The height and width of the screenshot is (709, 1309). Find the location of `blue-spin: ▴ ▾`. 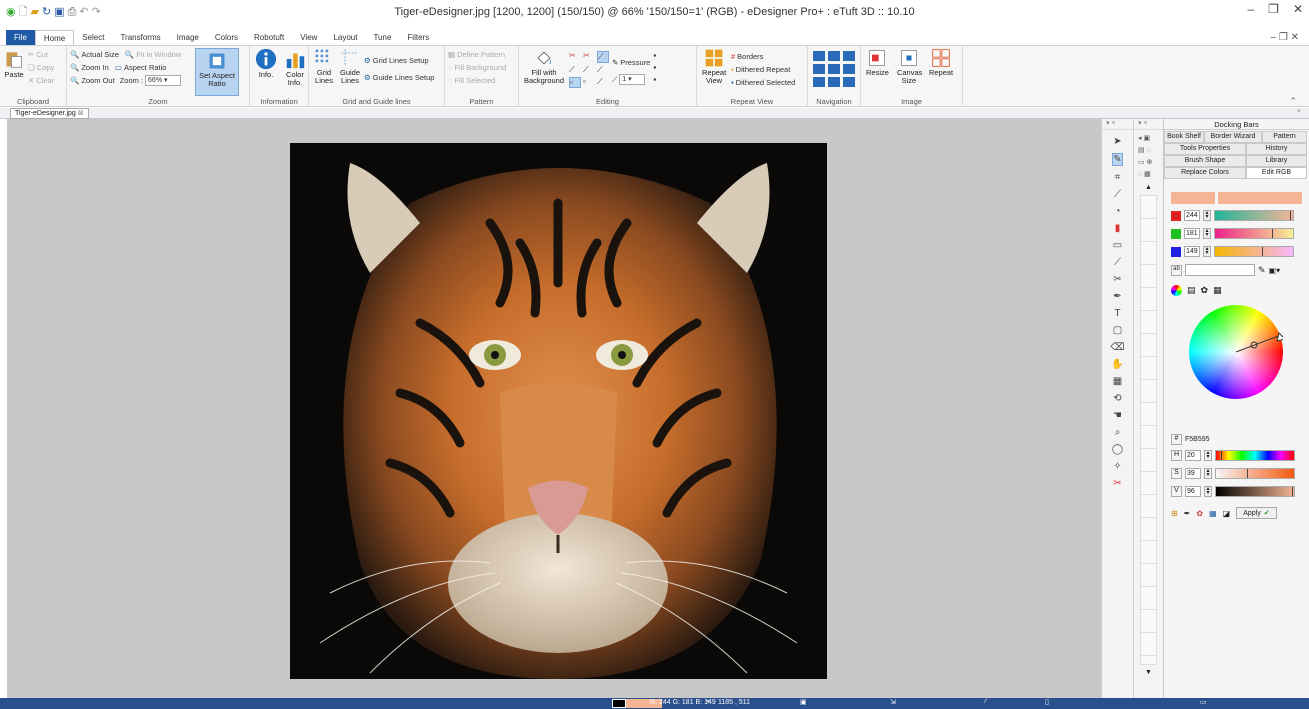

blue-spin: ▴ ▾ is located at coordinates (1207, 251).